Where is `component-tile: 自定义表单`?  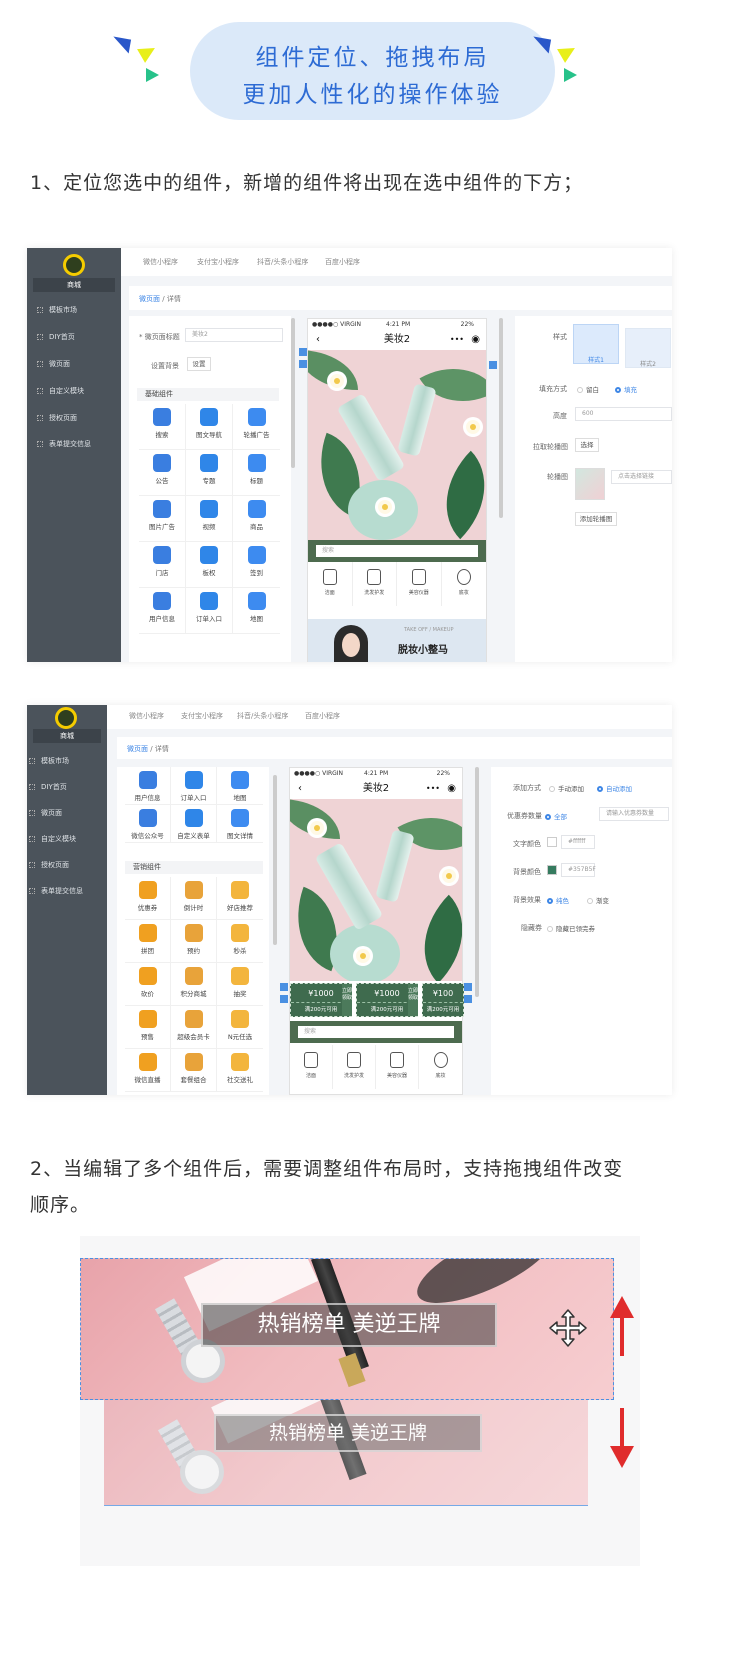
component-tile: 自定义表单 is located at coordinates (194, 824).